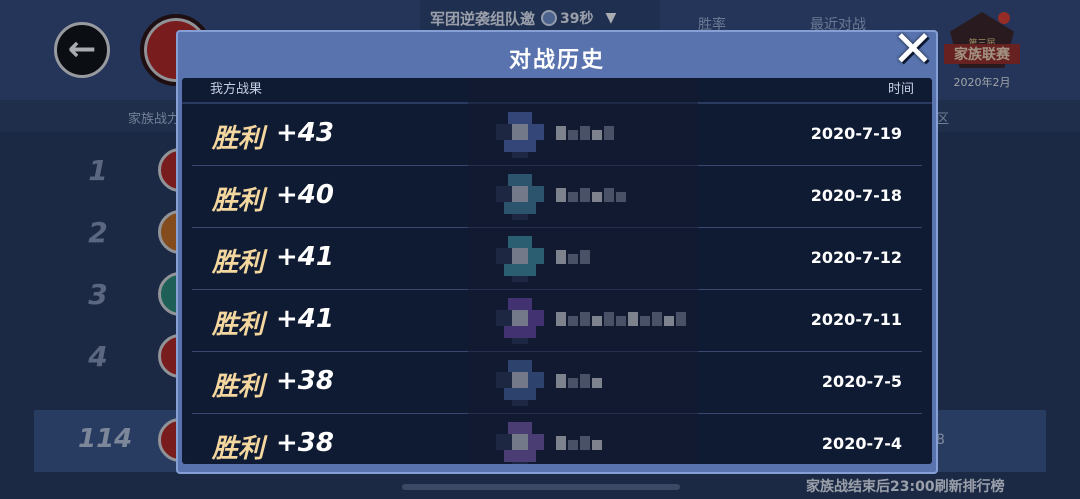 The height and width of the screenshot is (499, 1080). Describe the element at coordinates (900, 89) in the screenshot. I see `column-header-time: 时间` at that location.